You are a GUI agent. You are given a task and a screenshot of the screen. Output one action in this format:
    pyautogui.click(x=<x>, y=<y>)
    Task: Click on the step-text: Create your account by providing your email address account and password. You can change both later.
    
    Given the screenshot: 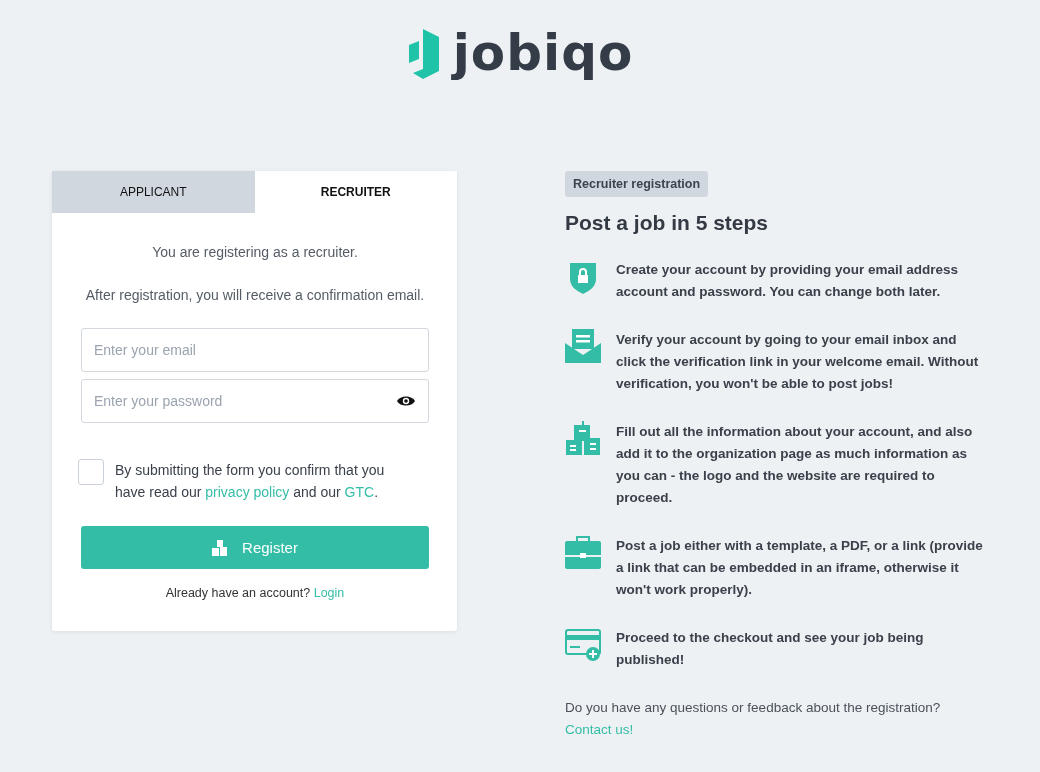 What is the action you would take?
    pyautogui.click(x=788, y=281)
    